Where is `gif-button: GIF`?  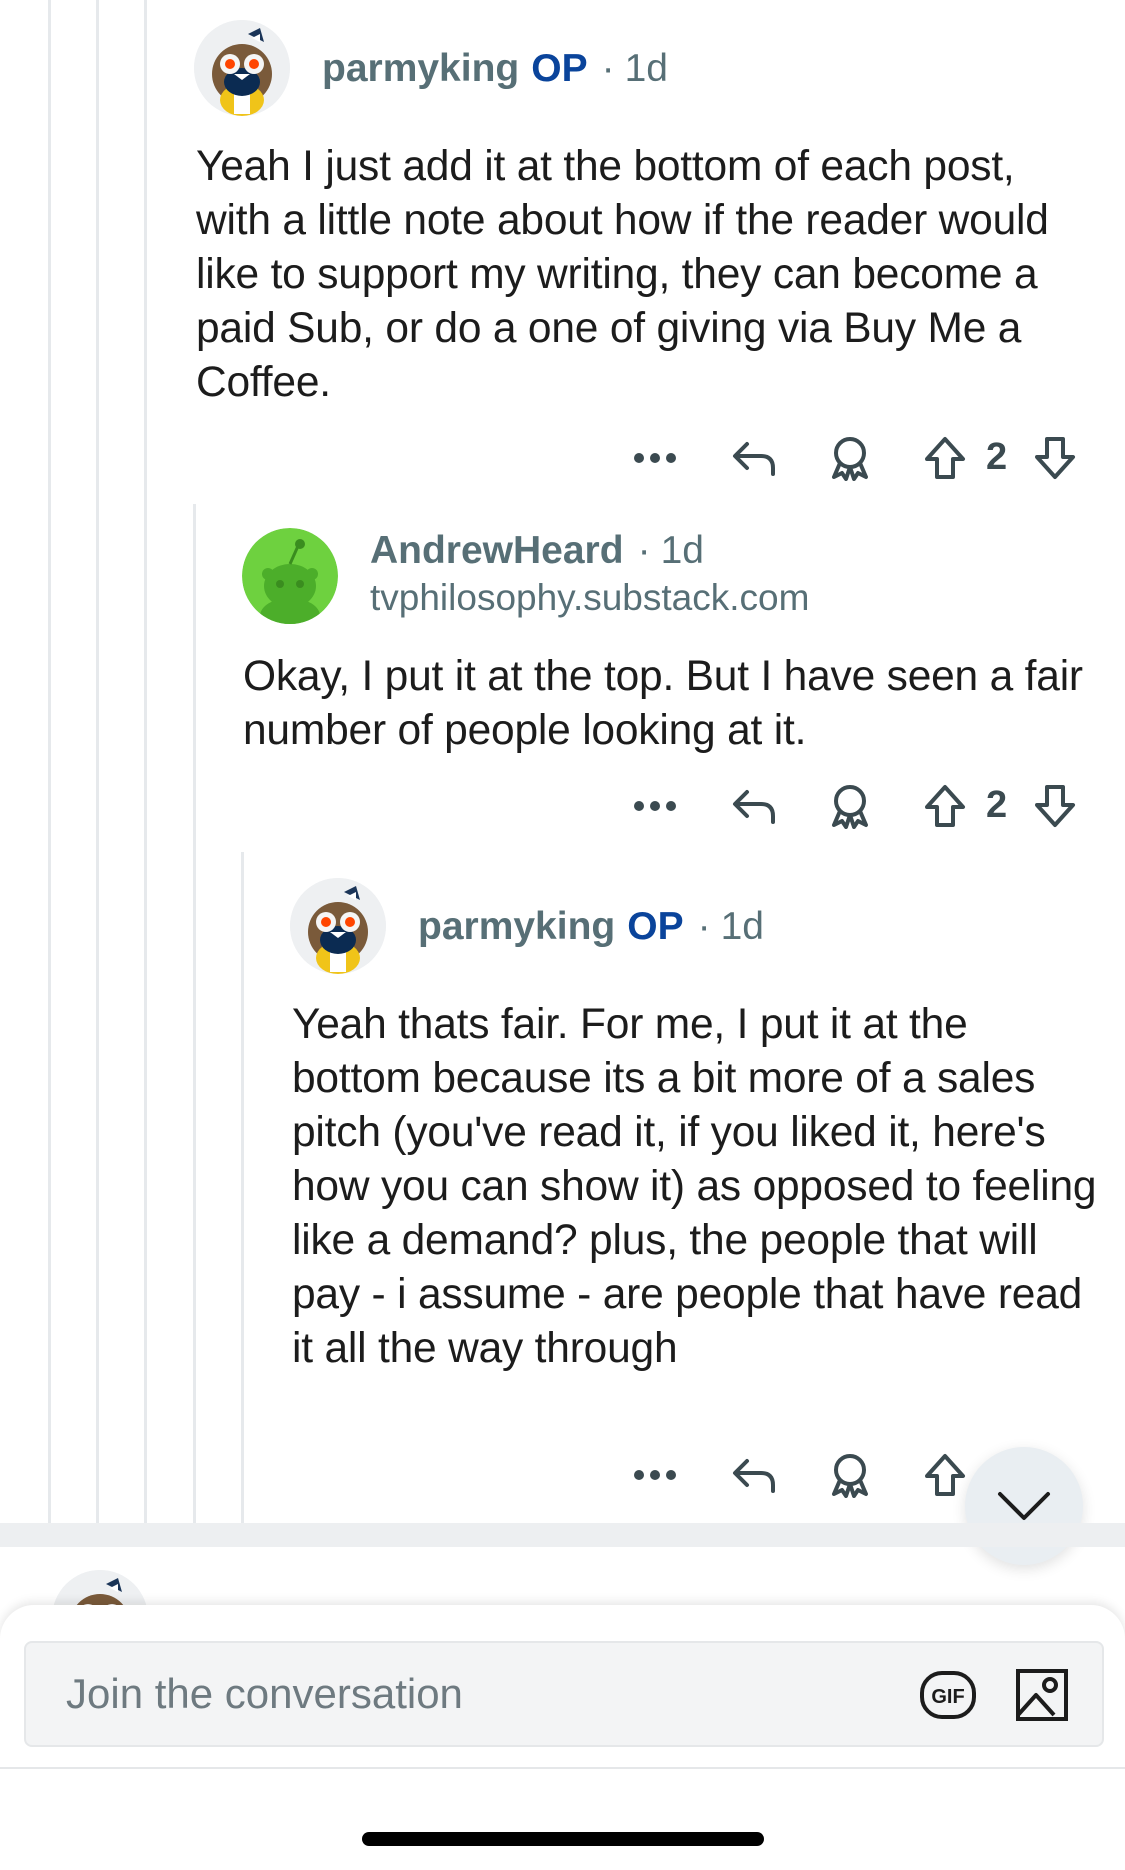 gif-button: GIF is located at coordinates (948, 1695).